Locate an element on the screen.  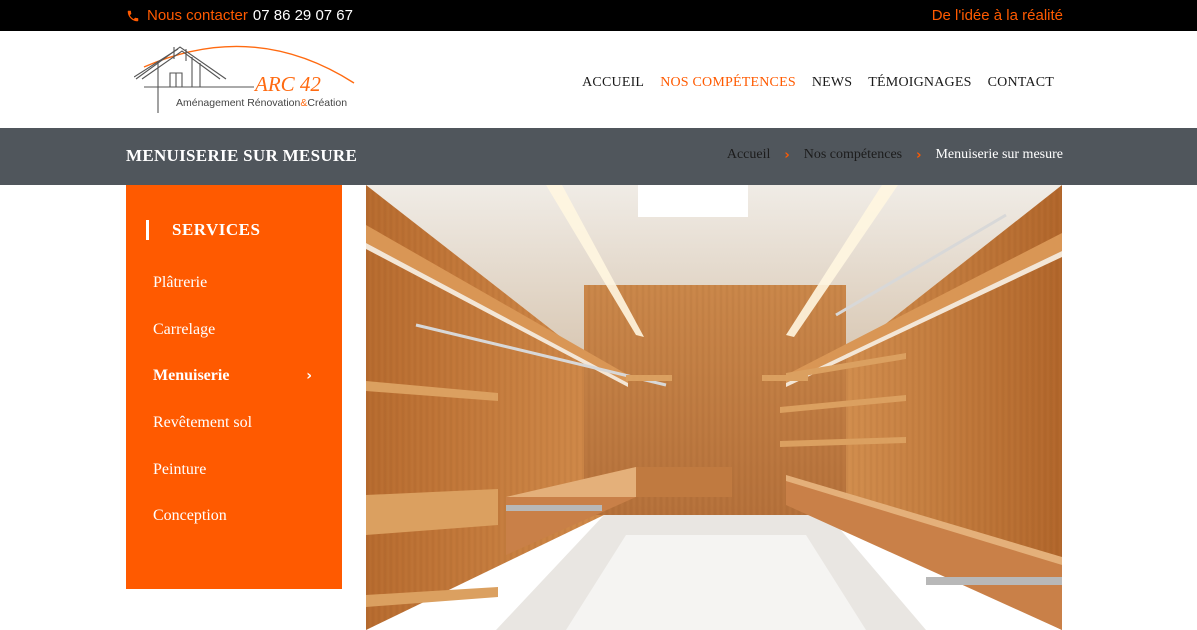
nav-news: NEWS is located at coordinates (832, 83).